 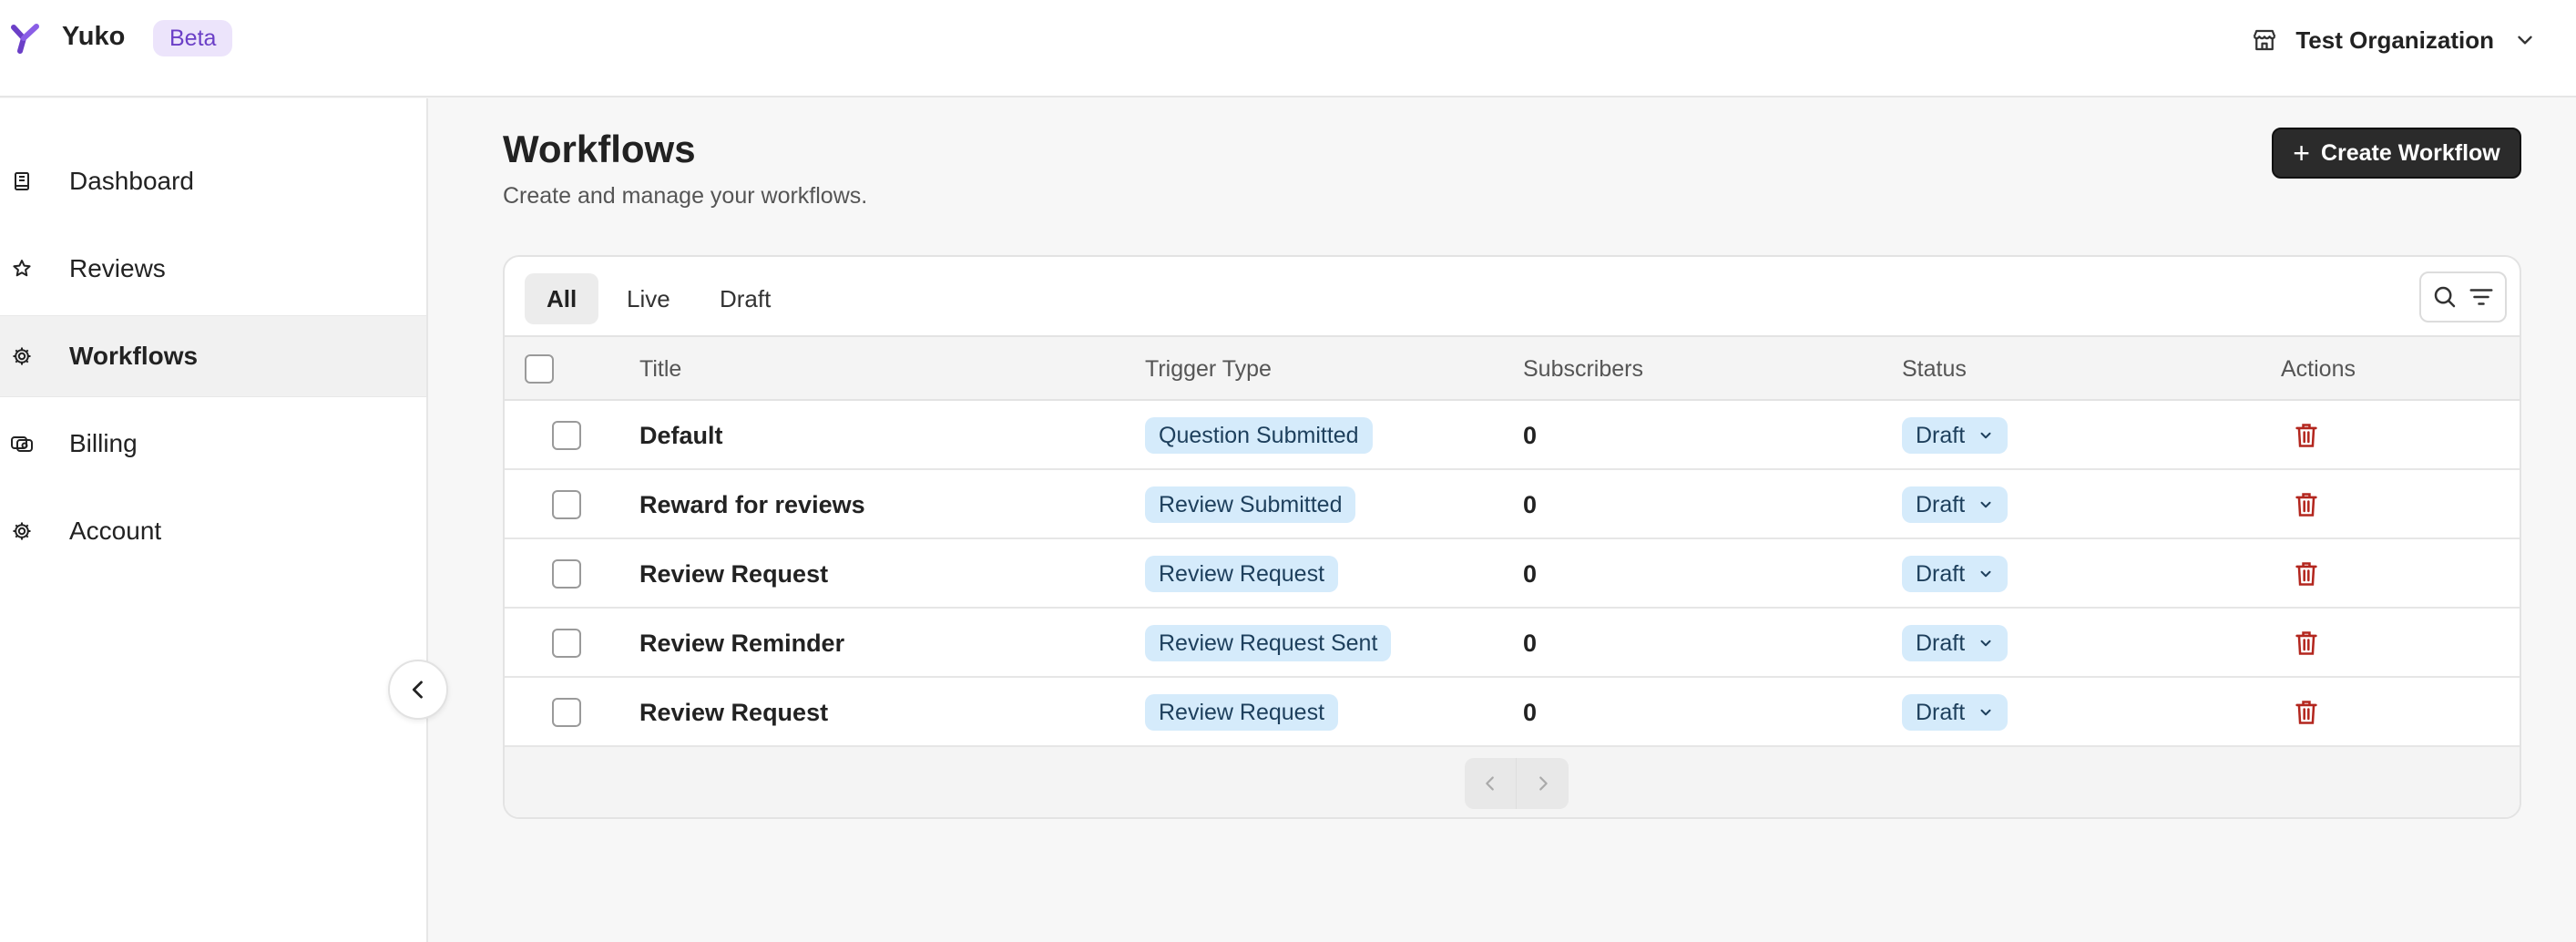 I want to click on sidebar-item-label: Dashboard, so click(x=131, y=181).